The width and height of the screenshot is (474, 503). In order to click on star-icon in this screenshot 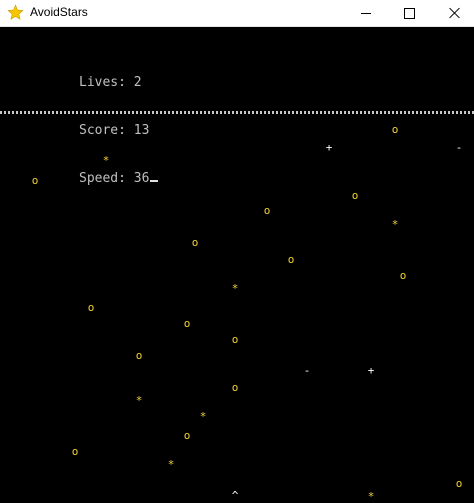, I will do `click(15, 12)`.